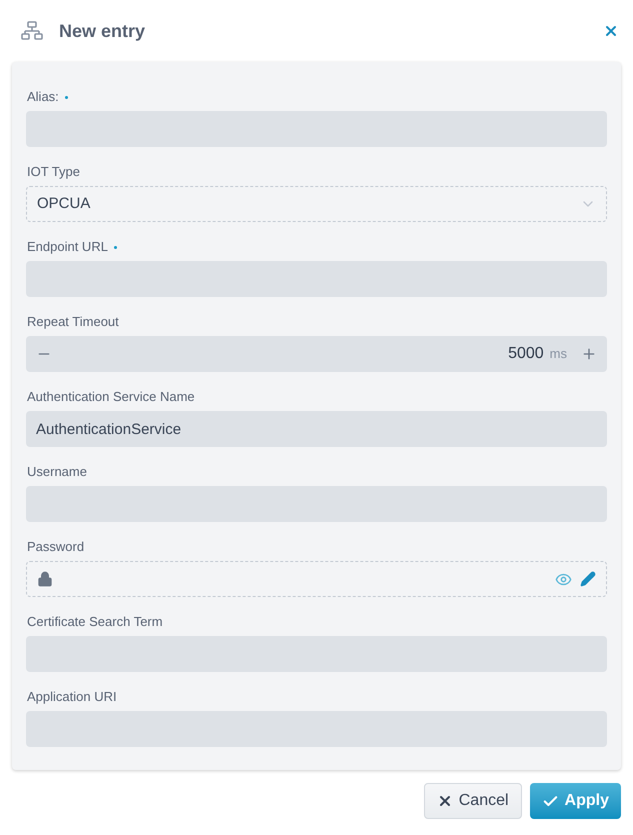 The image size is (633, 835). What do you see at coordinates (316, 204) in the screenshot?
I see `select-field: OPCUA` at bounding box center [316, 204].